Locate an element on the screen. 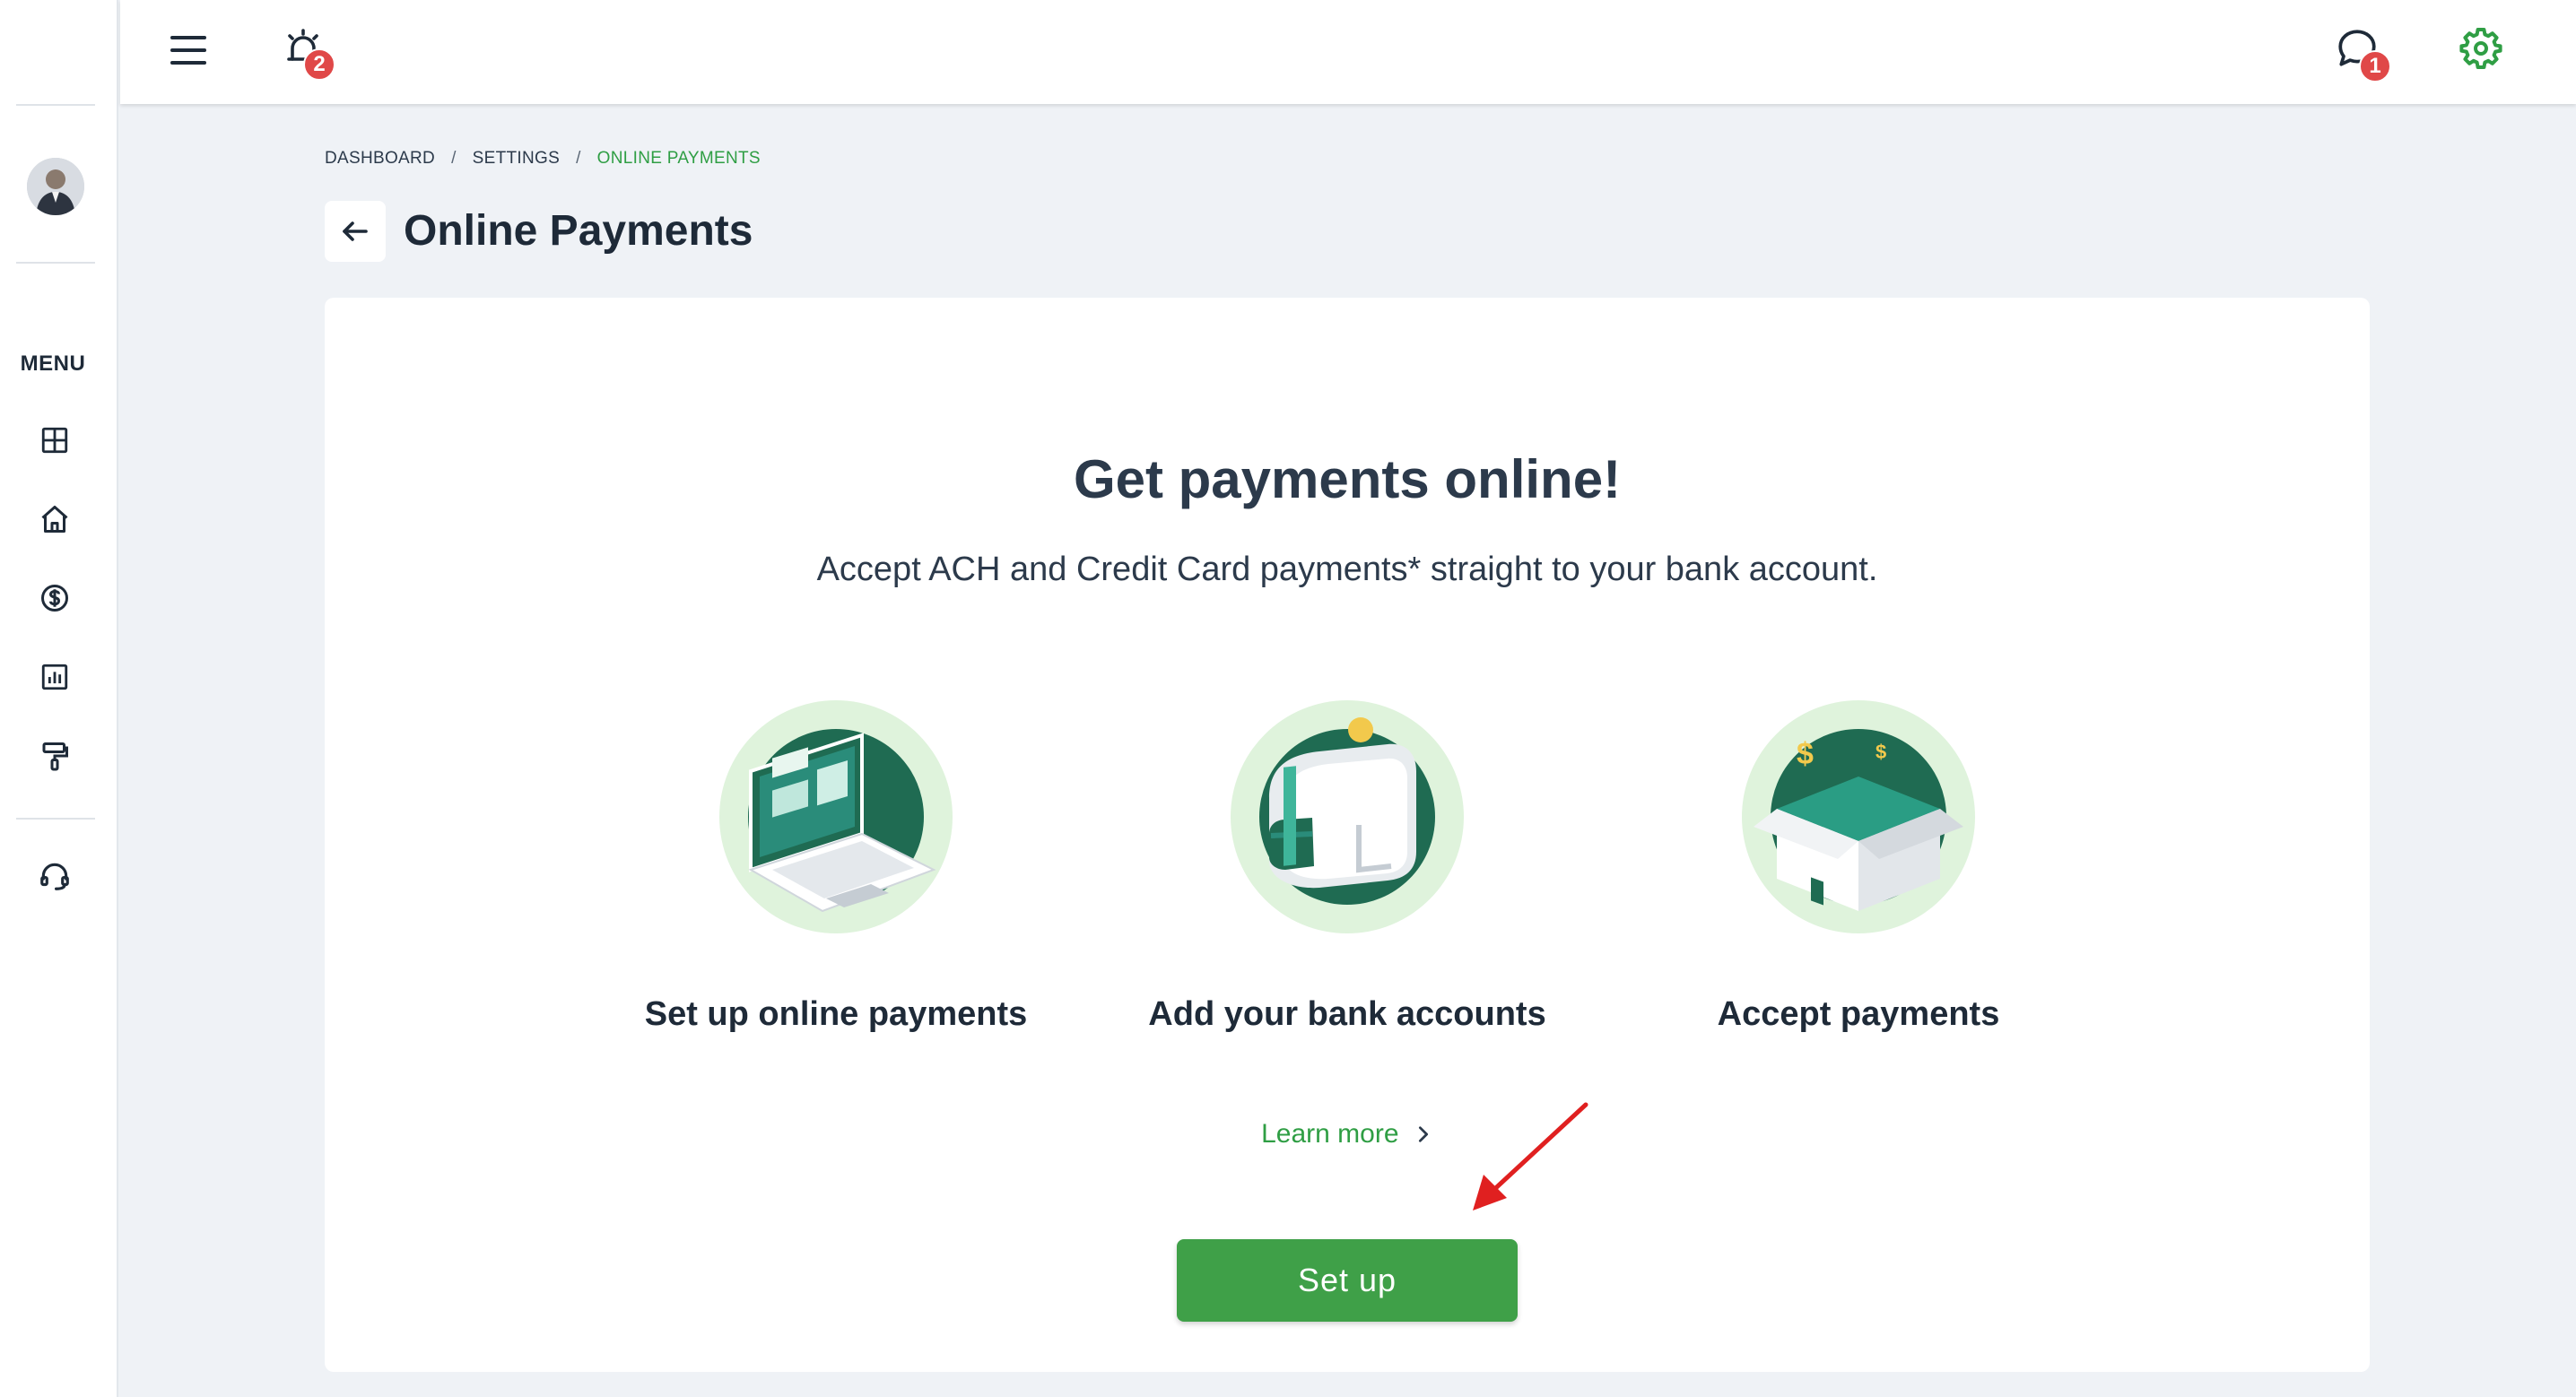  sidebar-item-support is located at coordinates (54, 876).